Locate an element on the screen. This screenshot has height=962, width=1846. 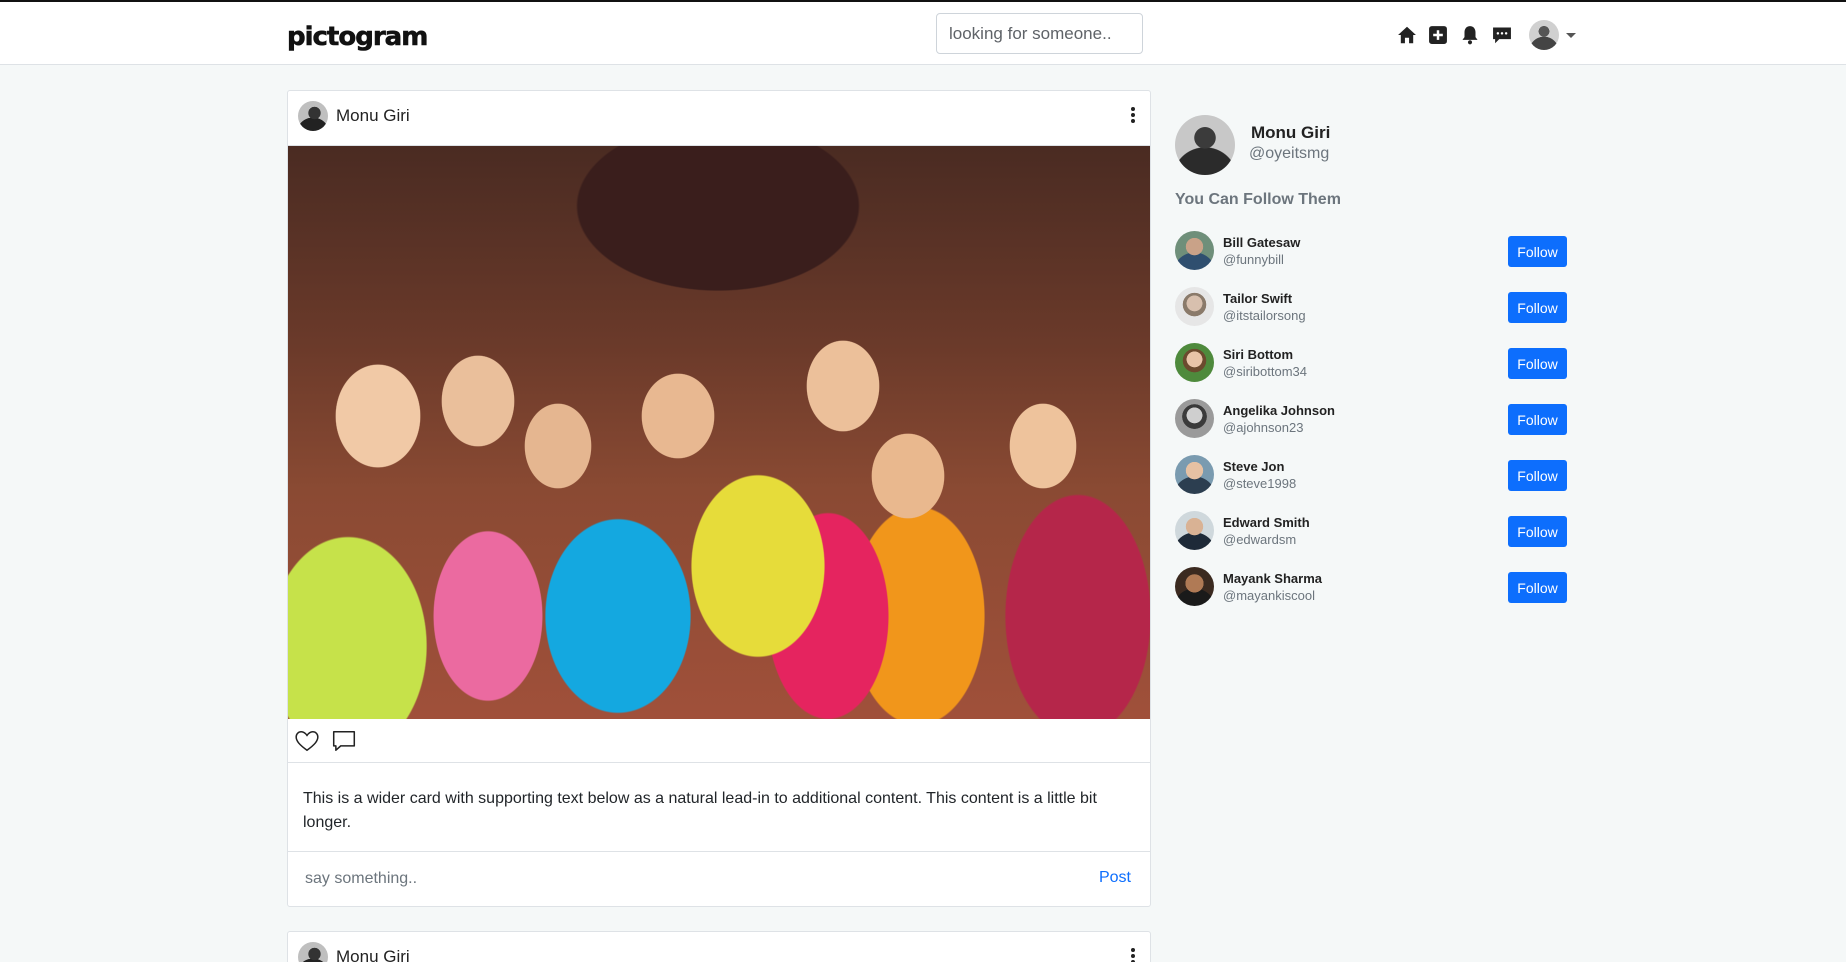
home-icon is located at coordinates (1407, 35).